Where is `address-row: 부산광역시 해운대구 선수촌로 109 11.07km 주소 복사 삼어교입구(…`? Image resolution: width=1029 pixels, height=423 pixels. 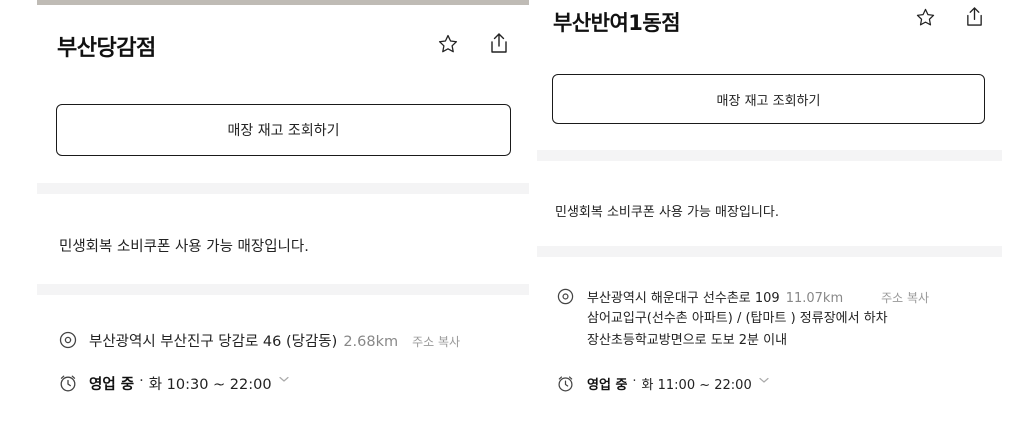
address-row: 부산광역시 해운대구 선수촌로 109 11.07km 주소 복사 삼어교입구(… is located at coordinates (743, 318).